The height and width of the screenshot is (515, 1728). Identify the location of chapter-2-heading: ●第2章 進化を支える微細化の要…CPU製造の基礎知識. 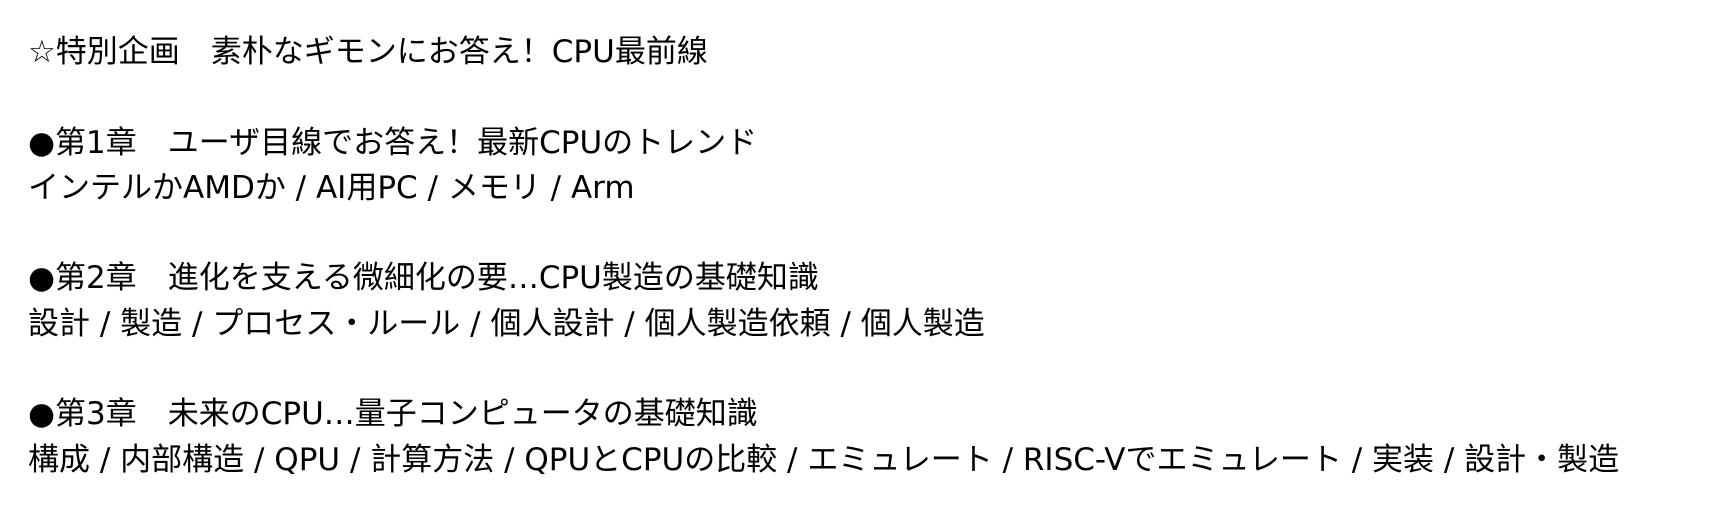
(423, 278).